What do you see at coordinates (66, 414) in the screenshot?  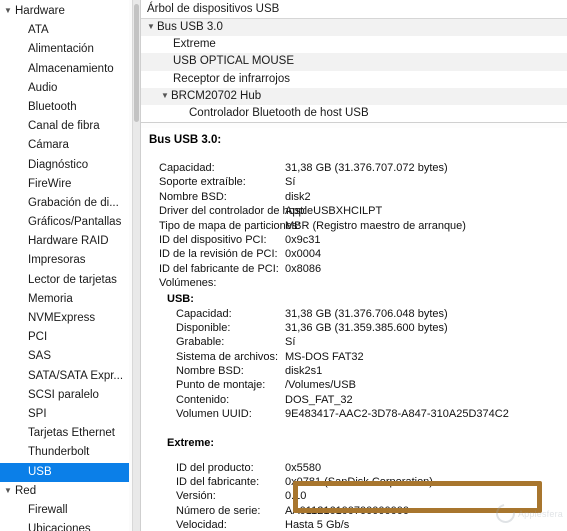 I see `sidebar-item-spi: SPI` at bounding box center [66, 414].